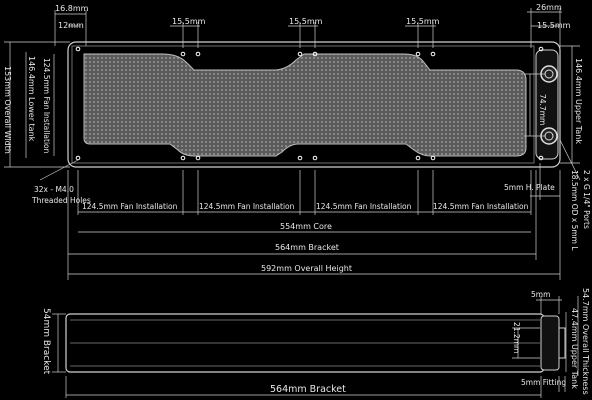  I want to click on dim-fan-4: 124.5mm Fan Installation, so click(481, 206).